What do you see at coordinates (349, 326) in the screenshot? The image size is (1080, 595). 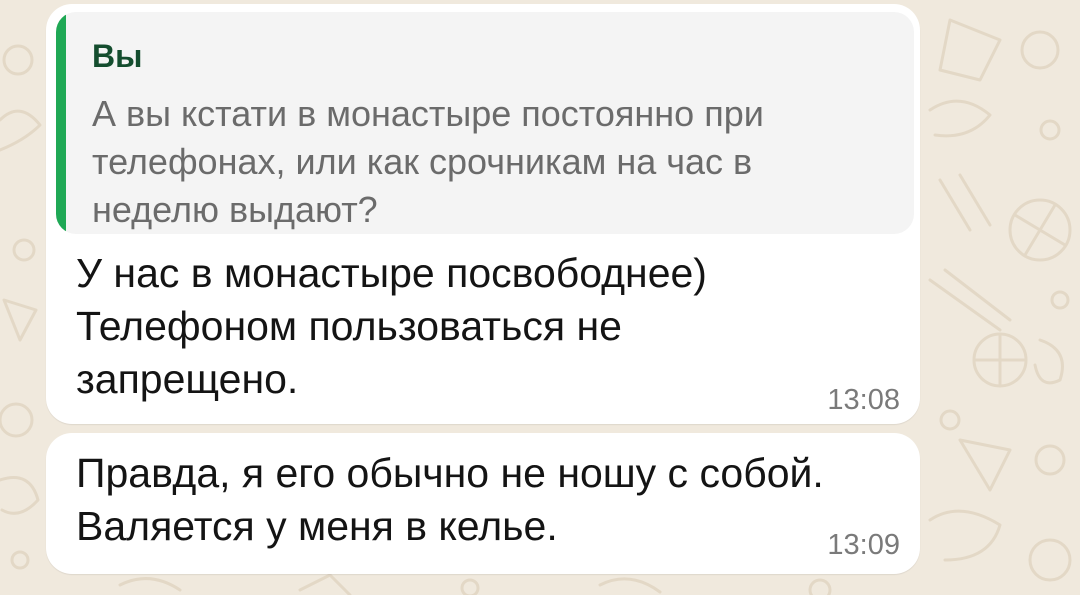 I see `message-line: Телефоном пользоваться не` at bounding box center [349, 326].